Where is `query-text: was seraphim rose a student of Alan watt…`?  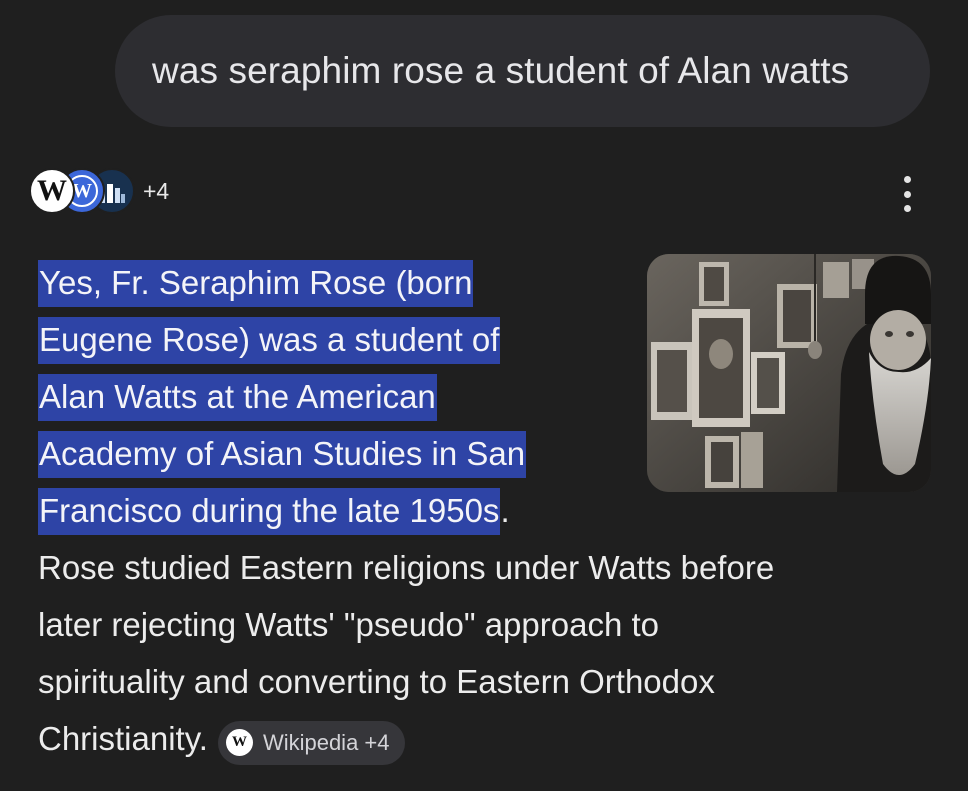 query-text: was seraphim rose a student of Alan watt… is located at coordinates (501, 70).